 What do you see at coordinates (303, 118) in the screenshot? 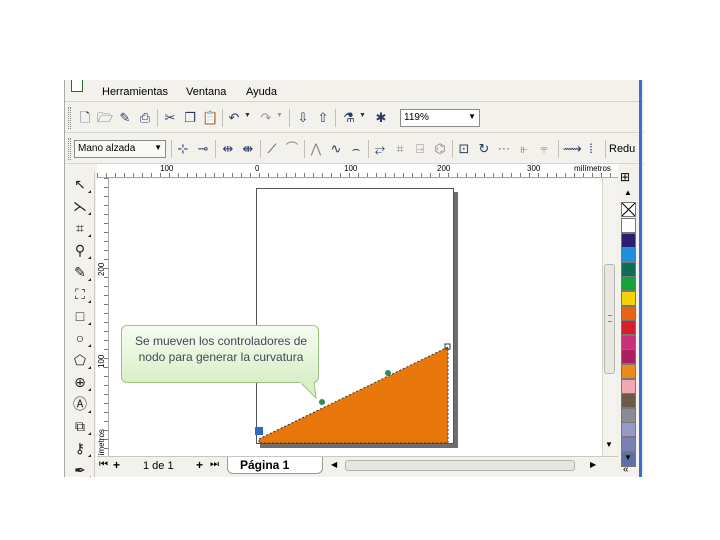
I see `import-icon: ⇩` at bounding box center [303, 118].